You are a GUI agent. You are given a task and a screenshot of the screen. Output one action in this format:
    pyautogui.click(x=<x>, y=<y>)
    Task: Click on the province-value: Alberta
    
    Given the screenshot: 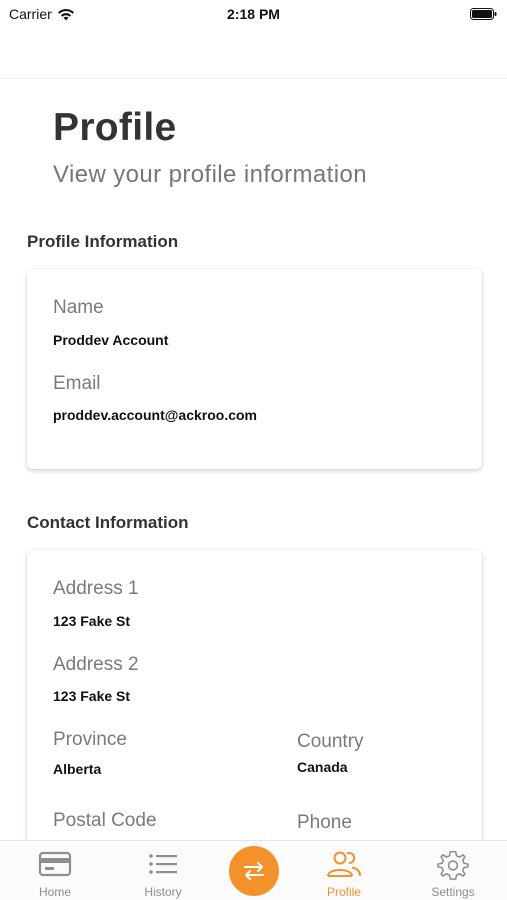 What is the action you would take?
    pyautogui.click(x=77, y=769)
    